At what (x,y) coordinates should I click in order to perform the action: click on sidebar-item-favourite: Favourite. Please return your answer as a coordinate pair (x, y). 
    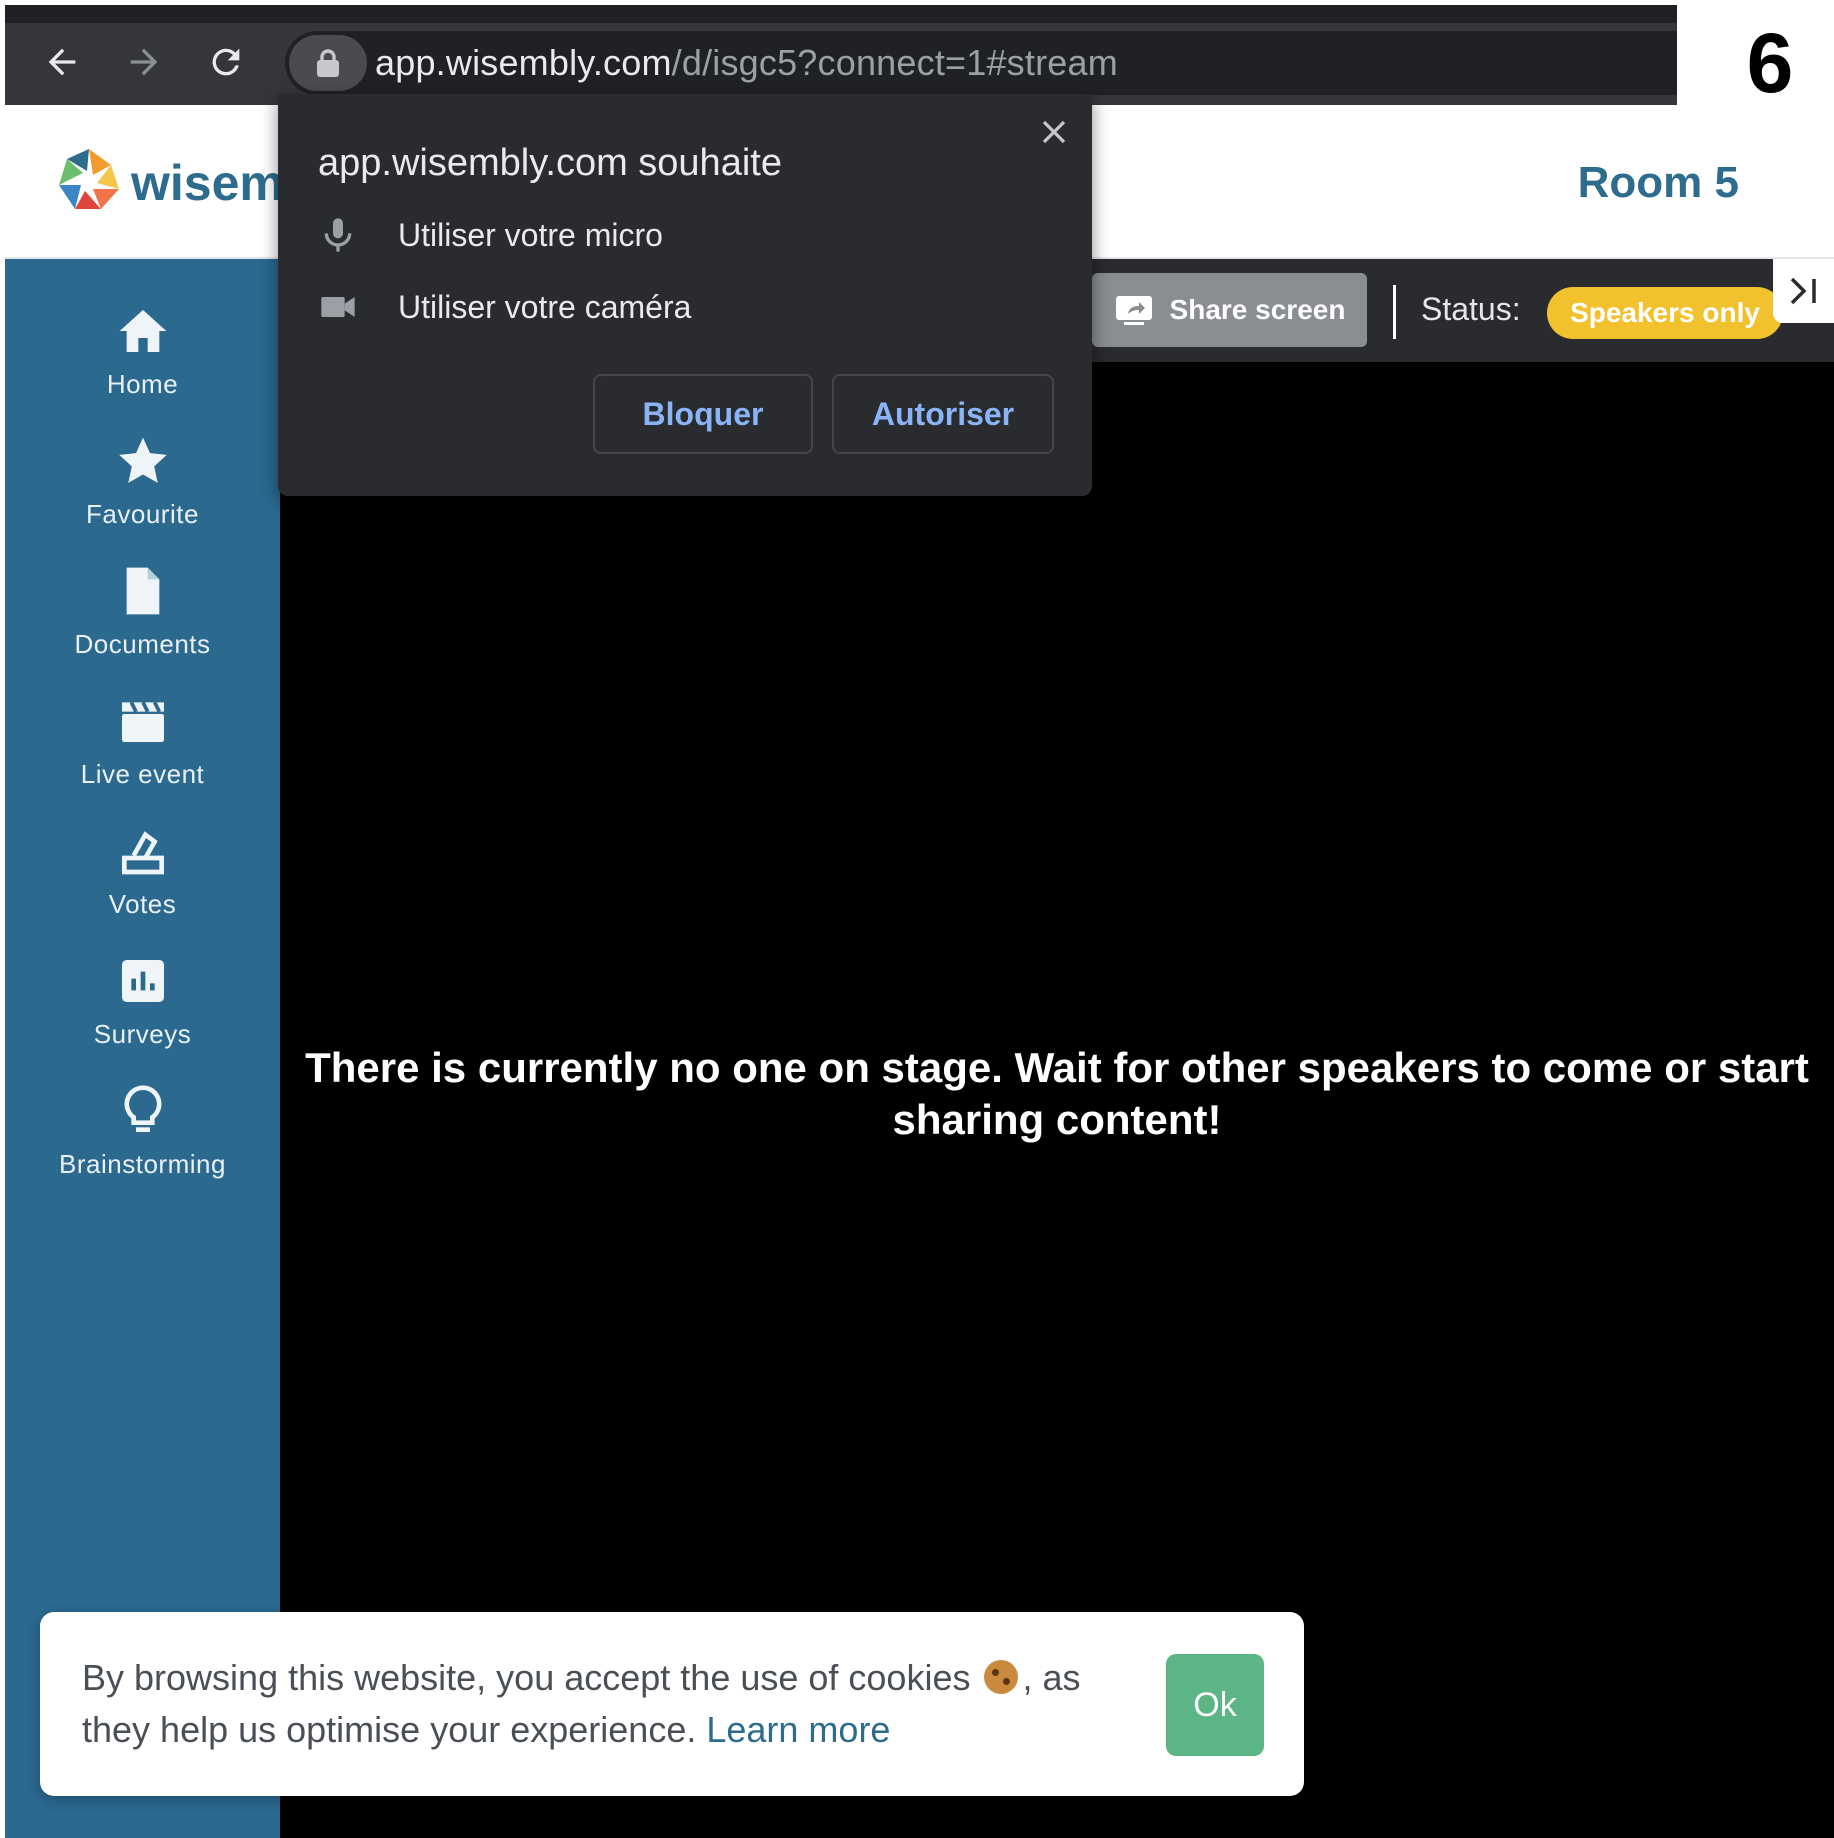
    Looking at the image, I should click on (142, 480).